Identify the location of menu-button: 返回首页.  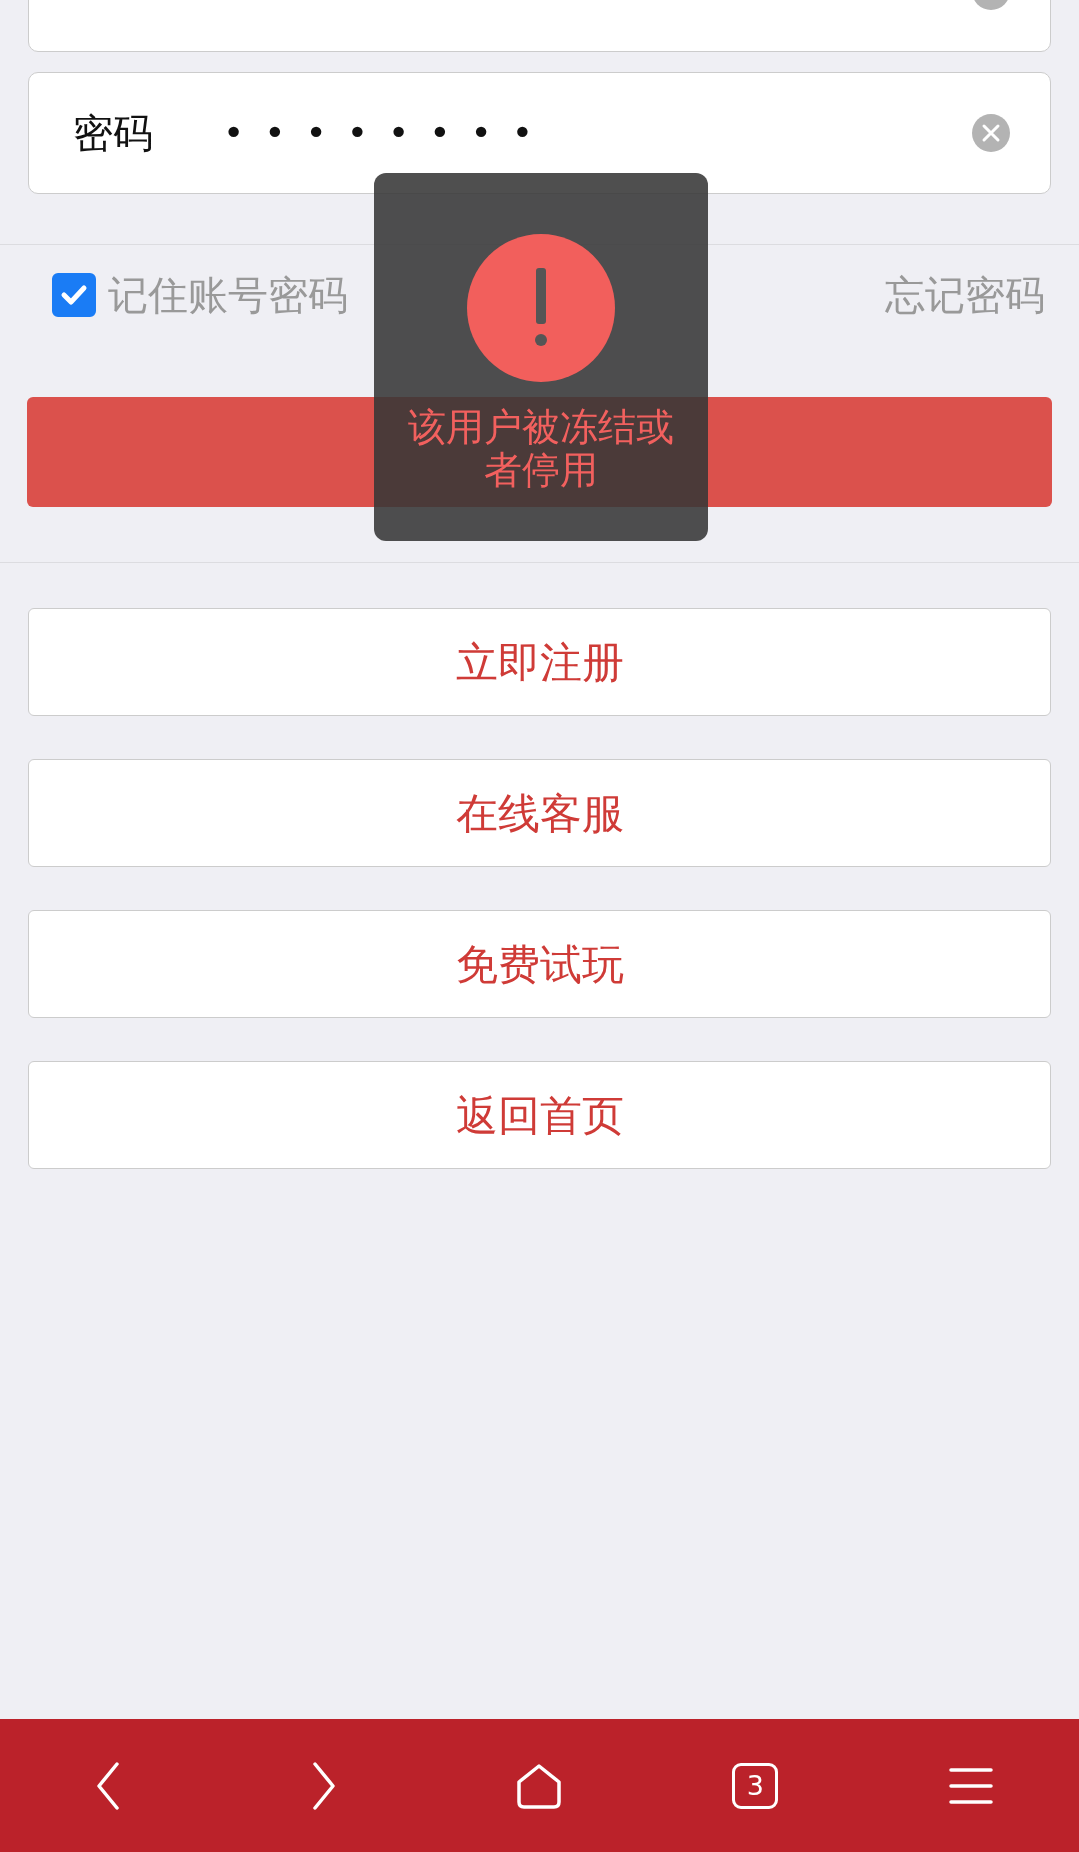
(539, 1115).